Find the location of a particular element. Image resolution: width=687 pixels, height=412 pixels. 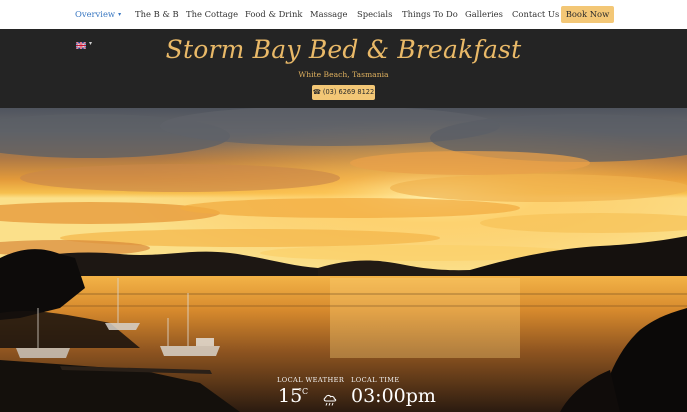

nav-item-food-and-drink: Food & Drink is located at coordinates (273, 14).